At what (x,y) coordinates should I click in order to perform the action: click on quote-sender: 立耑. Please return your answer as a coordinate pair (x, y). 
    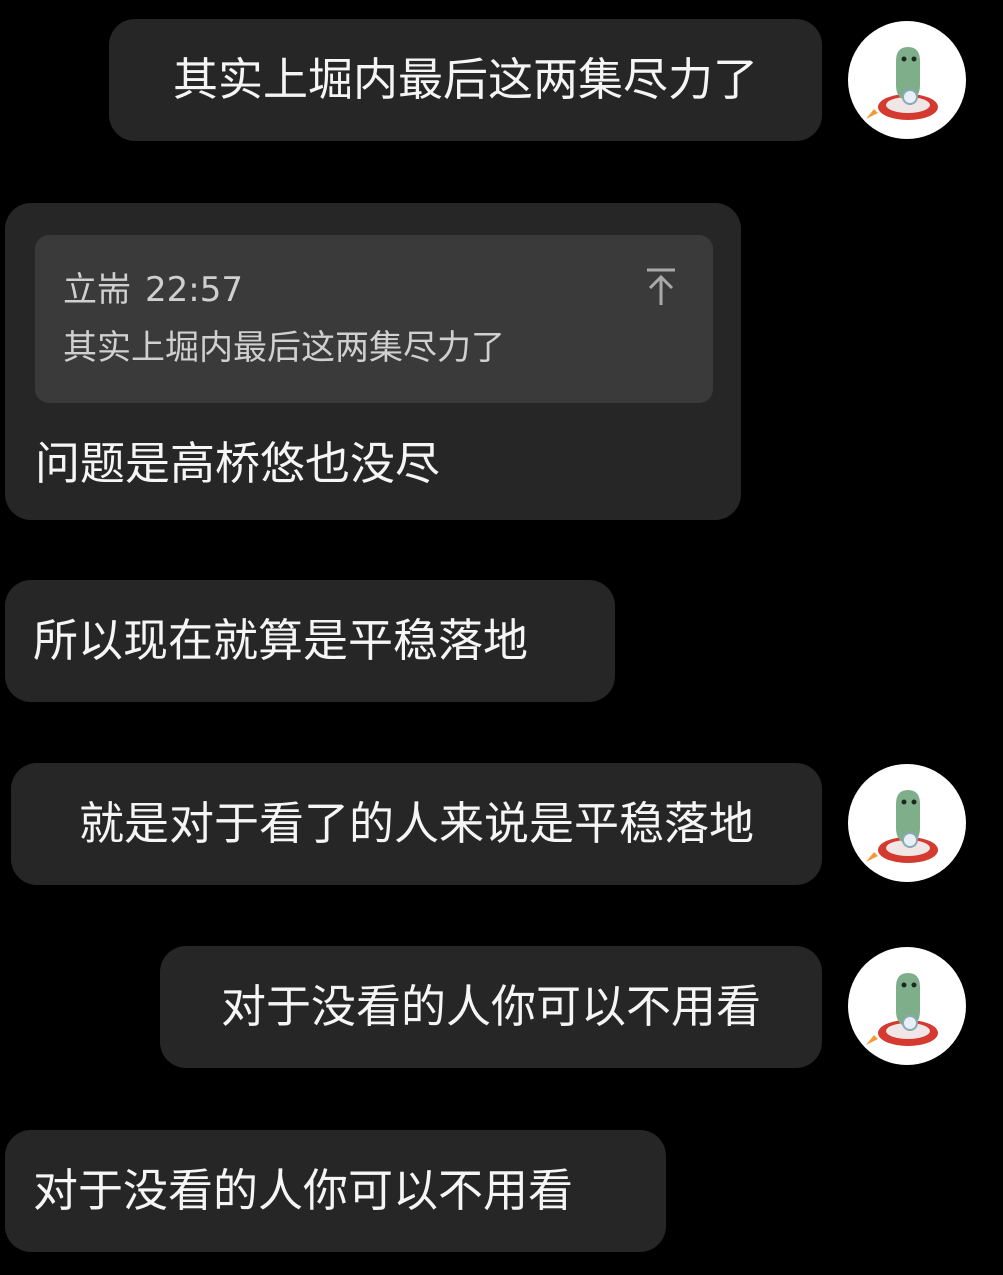
    Looking at the image, I should click on (97, 290).